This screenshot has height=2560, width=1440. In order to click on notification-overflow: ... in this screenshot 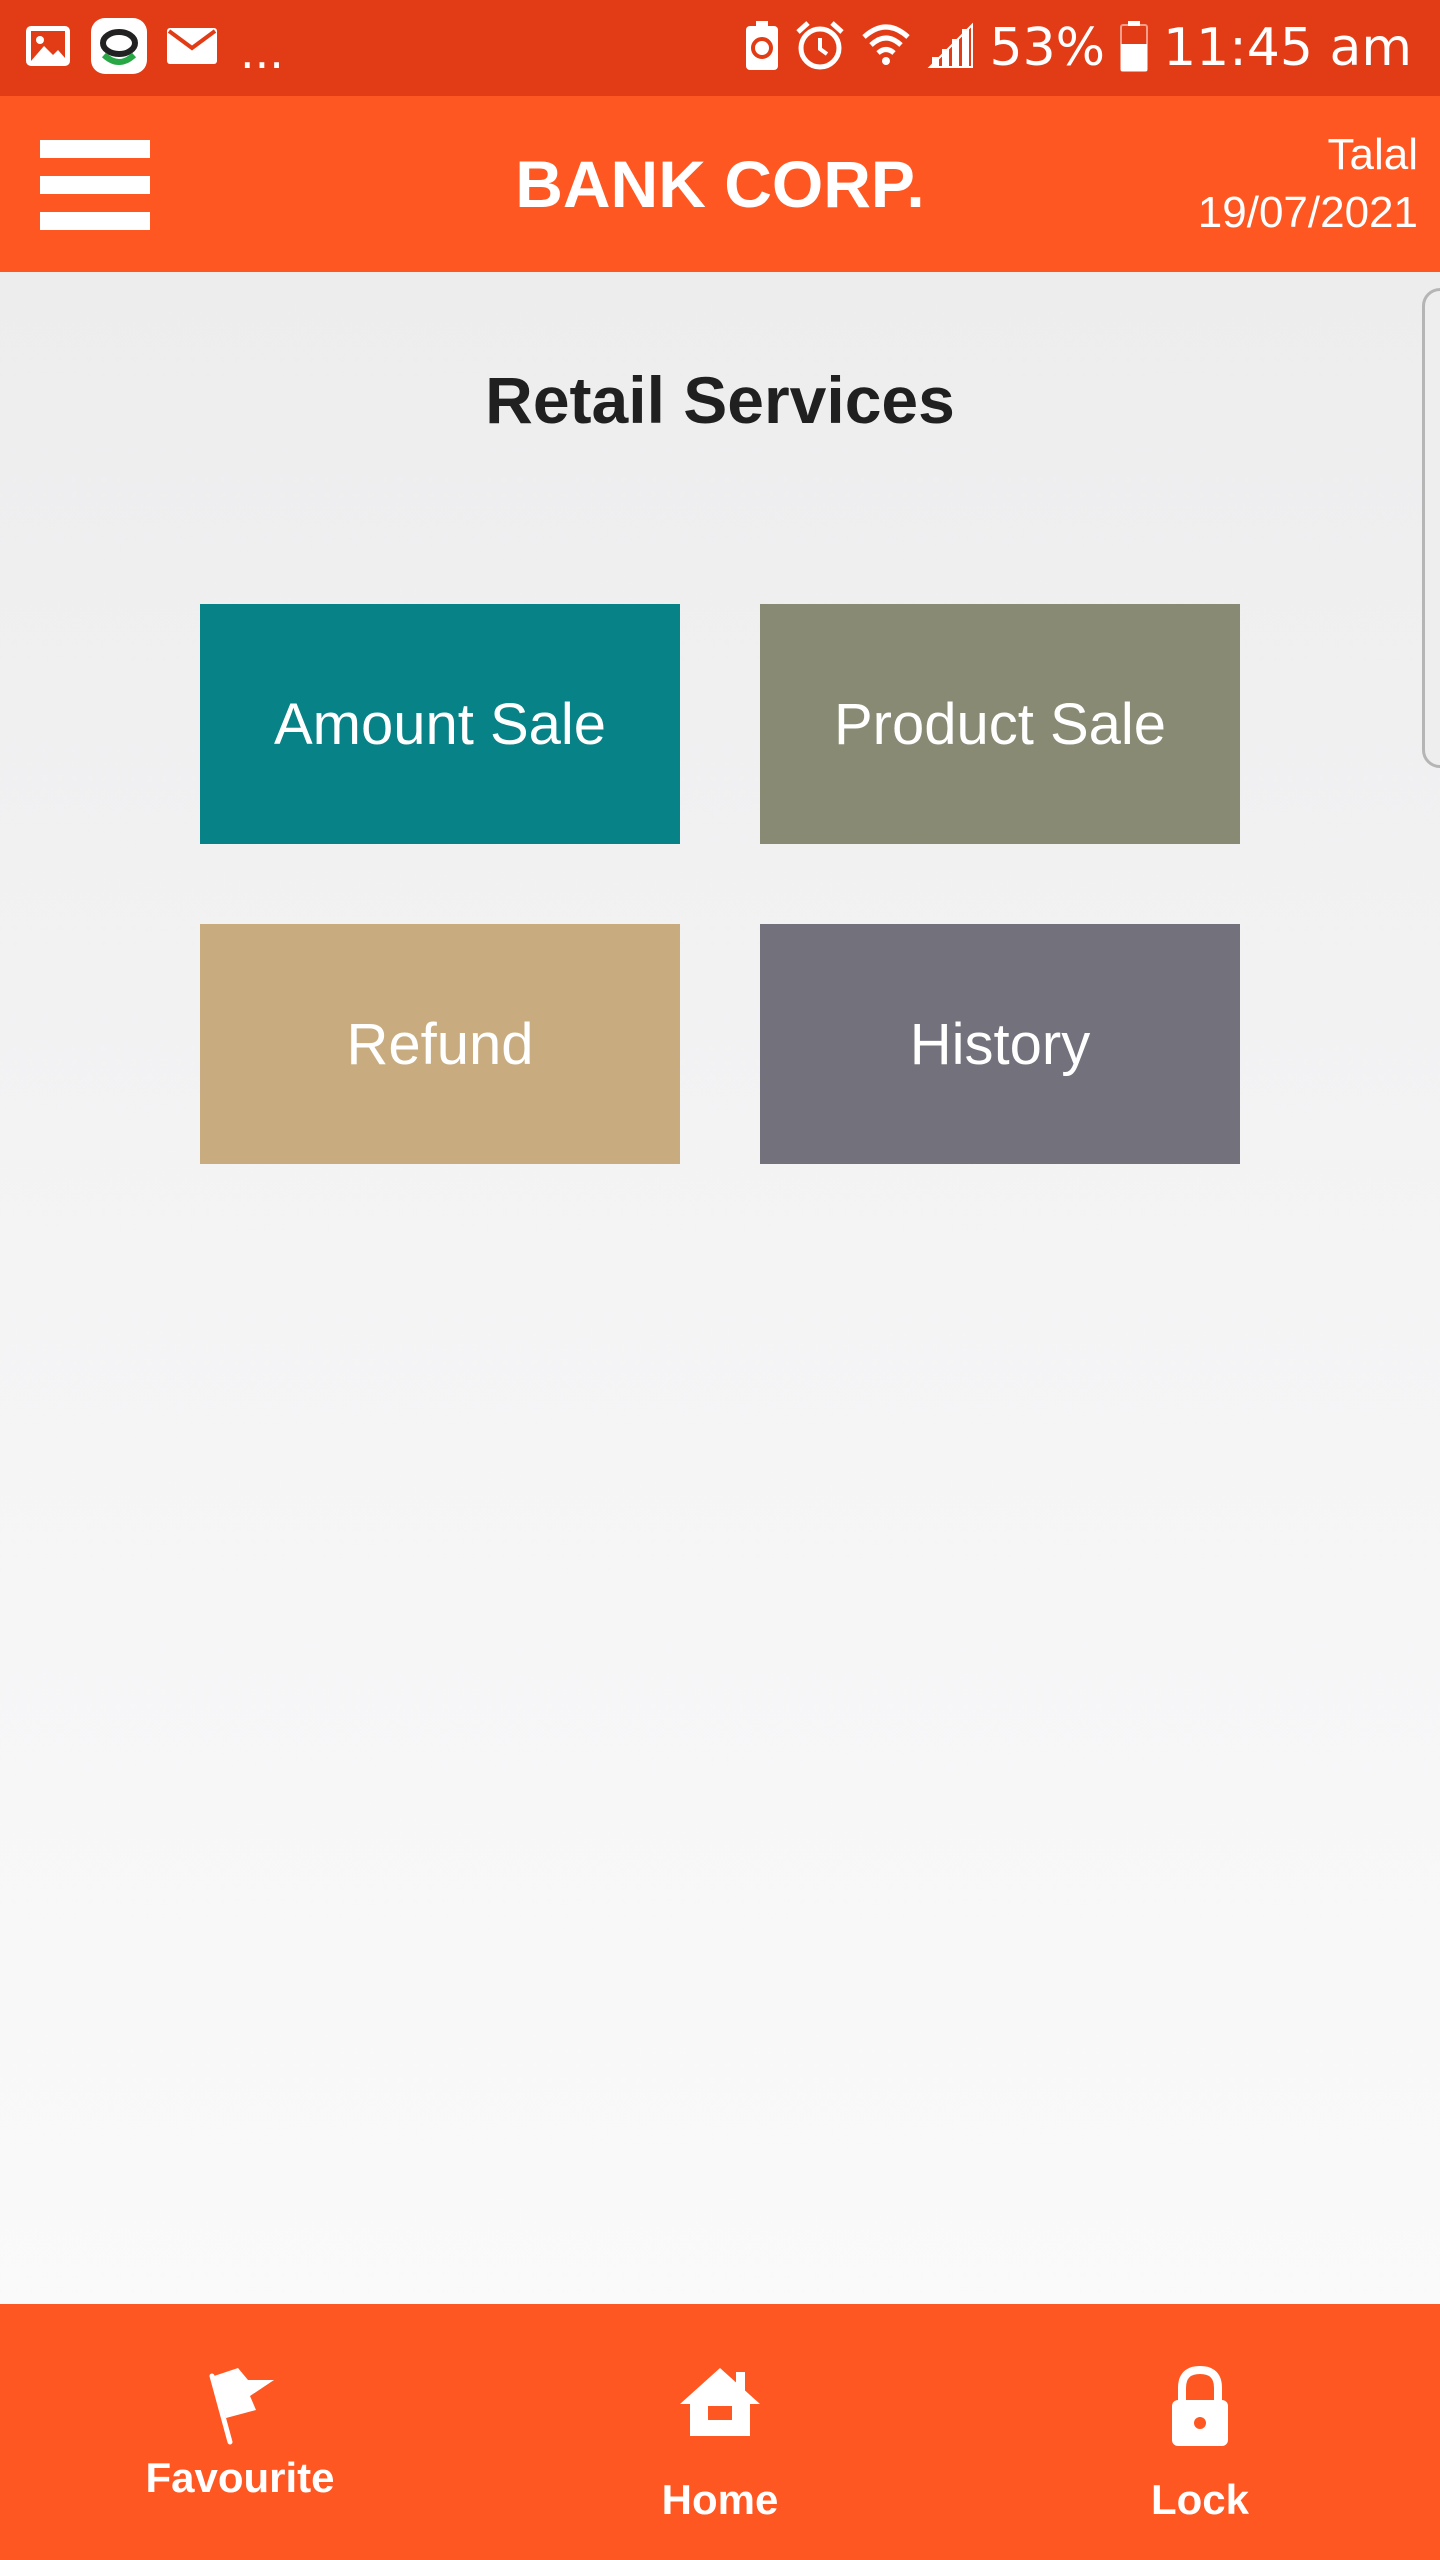, I will do `click(262, 52)`.